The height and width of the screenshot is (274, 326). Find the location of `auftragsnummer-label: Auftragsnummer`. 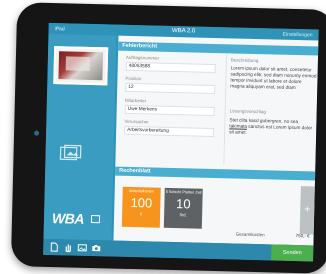

auftragsnummer-label: Auftragsnummer is located at coordinates (142, 57).